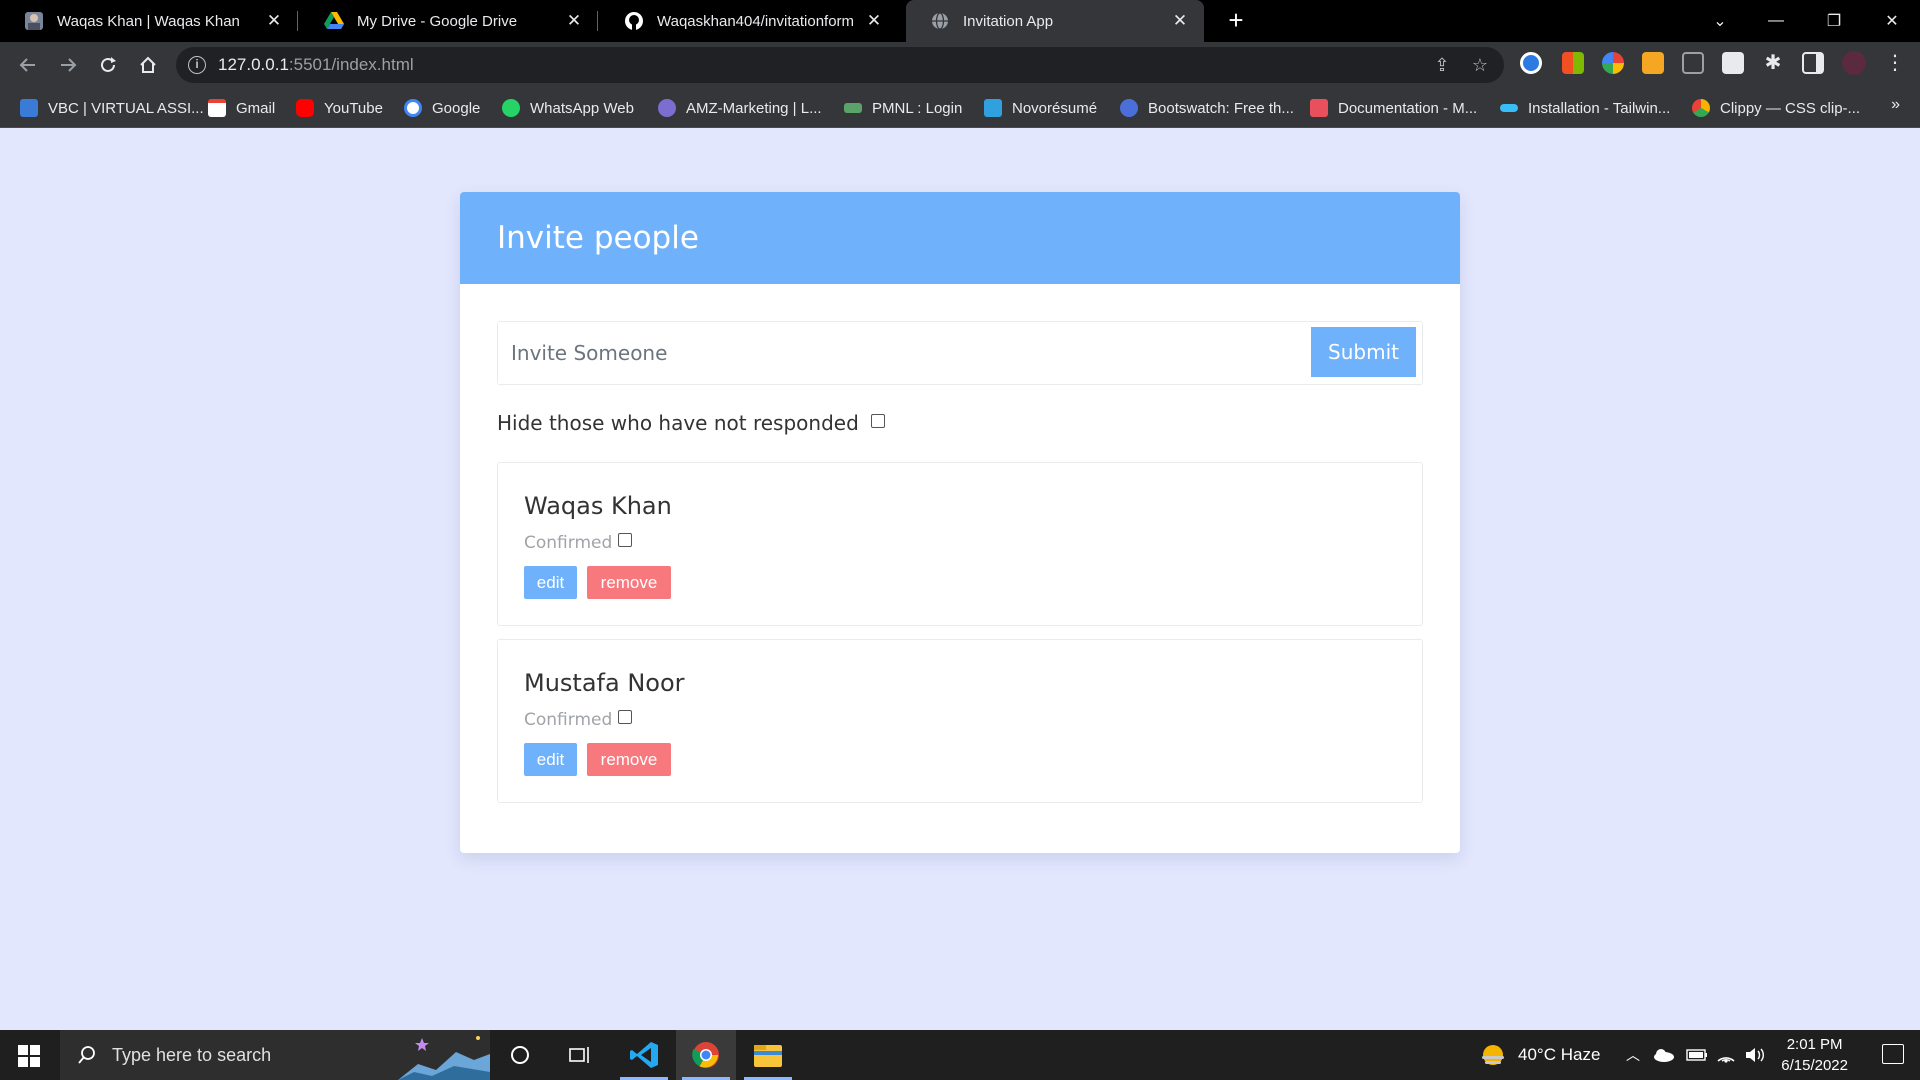 The image size is (1920, 1080). I want to click on weather-text: 40°C Haze, so click(1559, 1054).